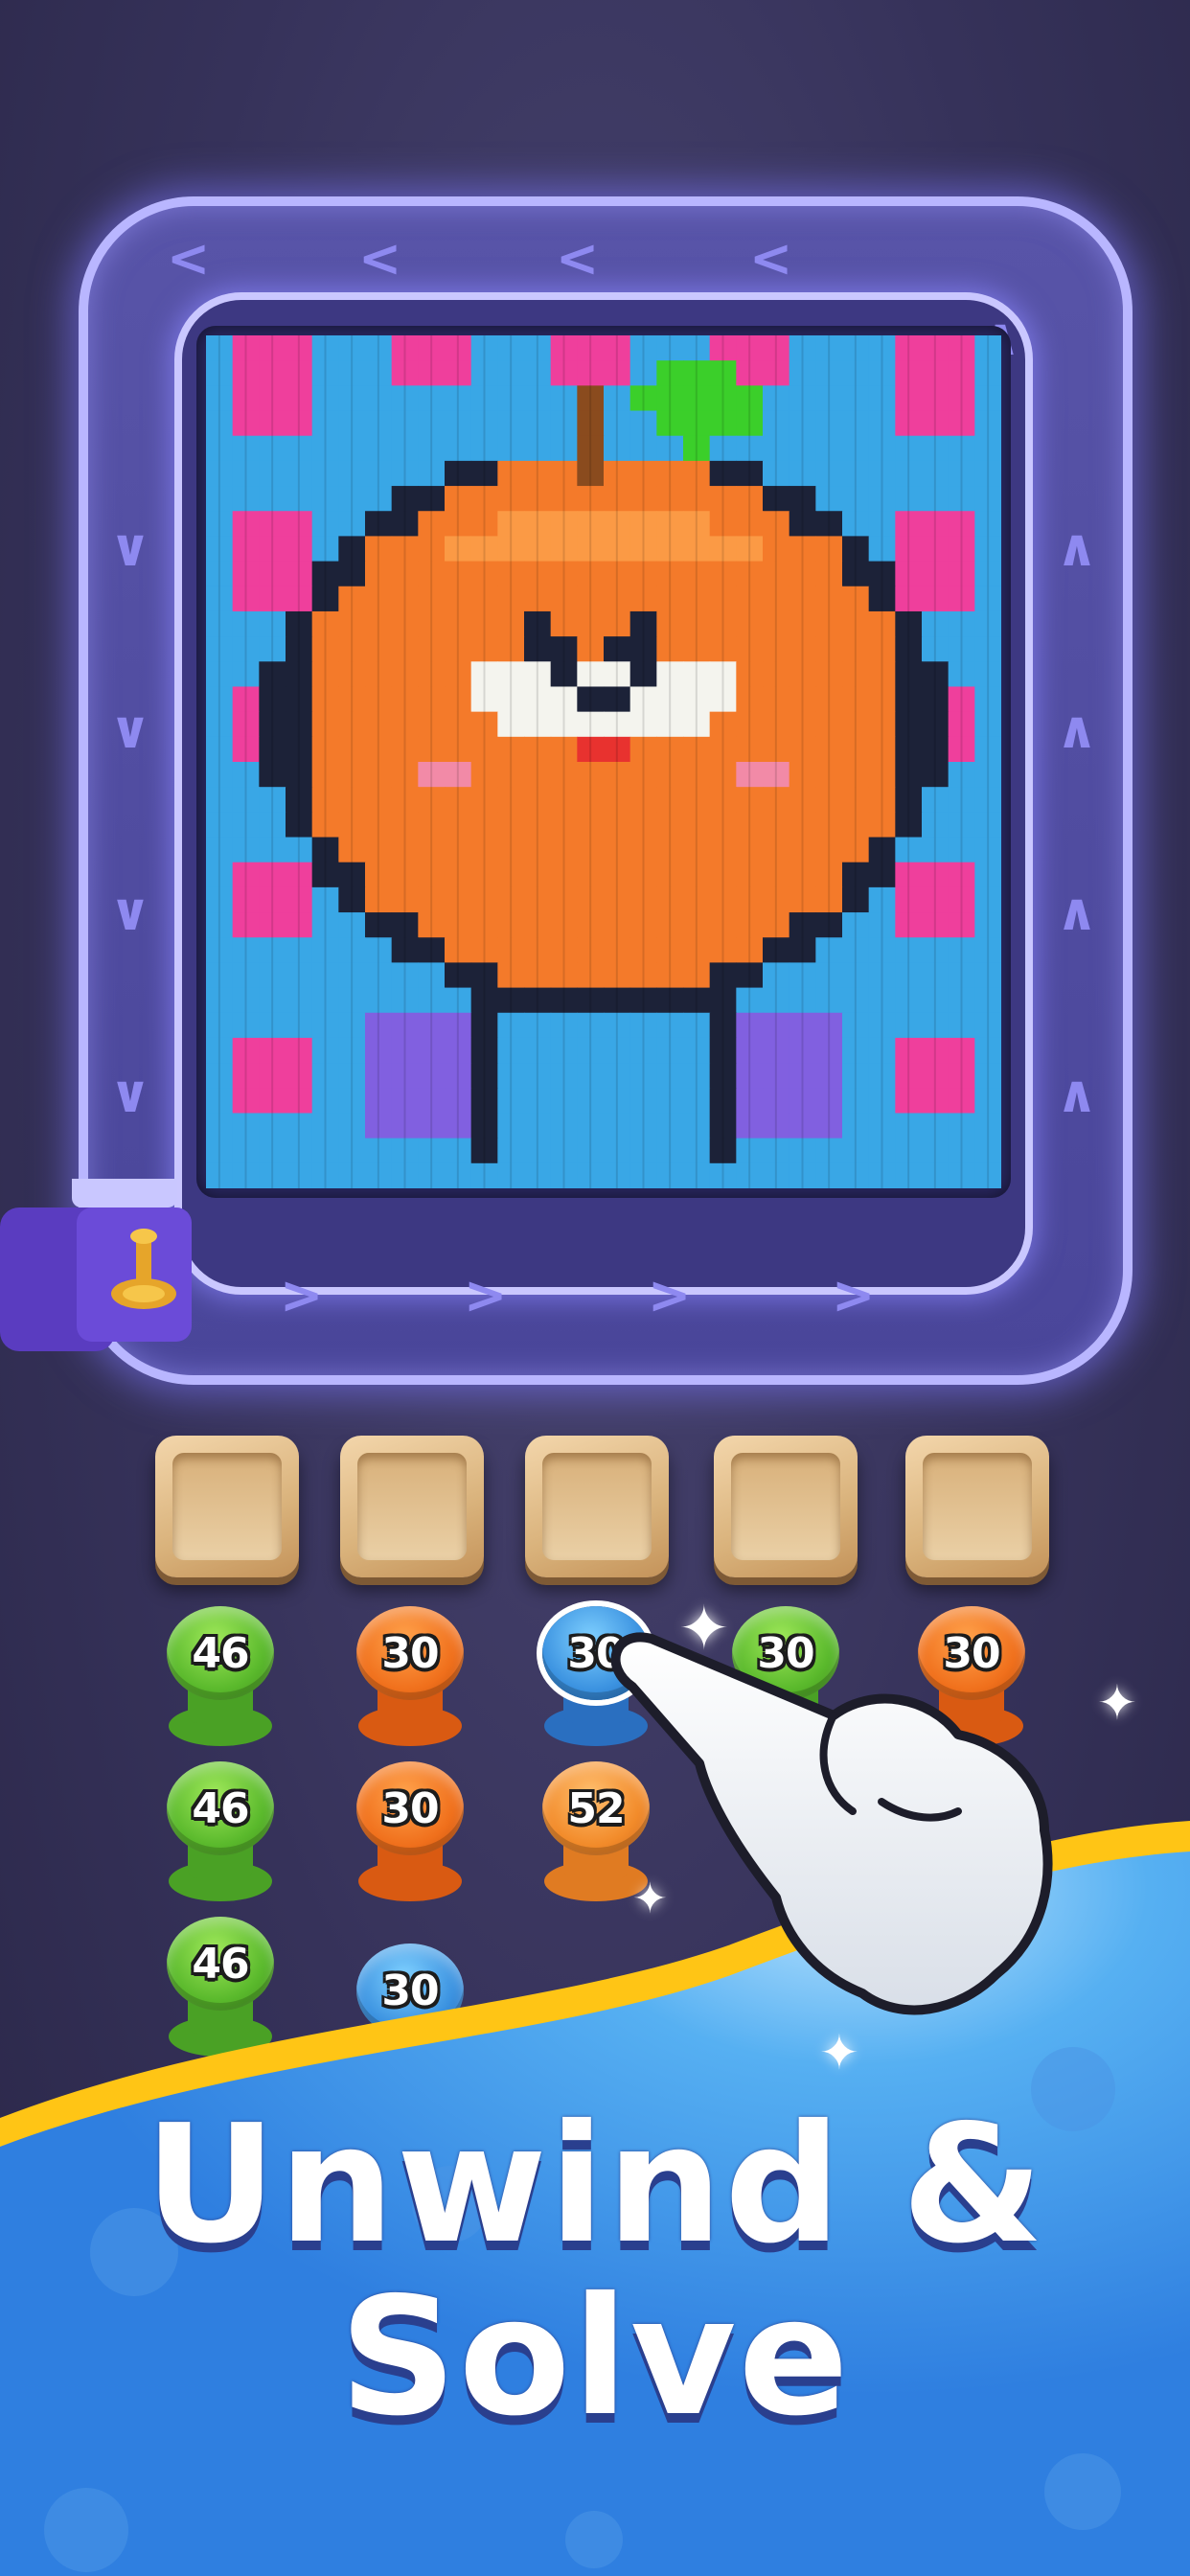  I want to click on spool-count: 30, so click(410, 1653).